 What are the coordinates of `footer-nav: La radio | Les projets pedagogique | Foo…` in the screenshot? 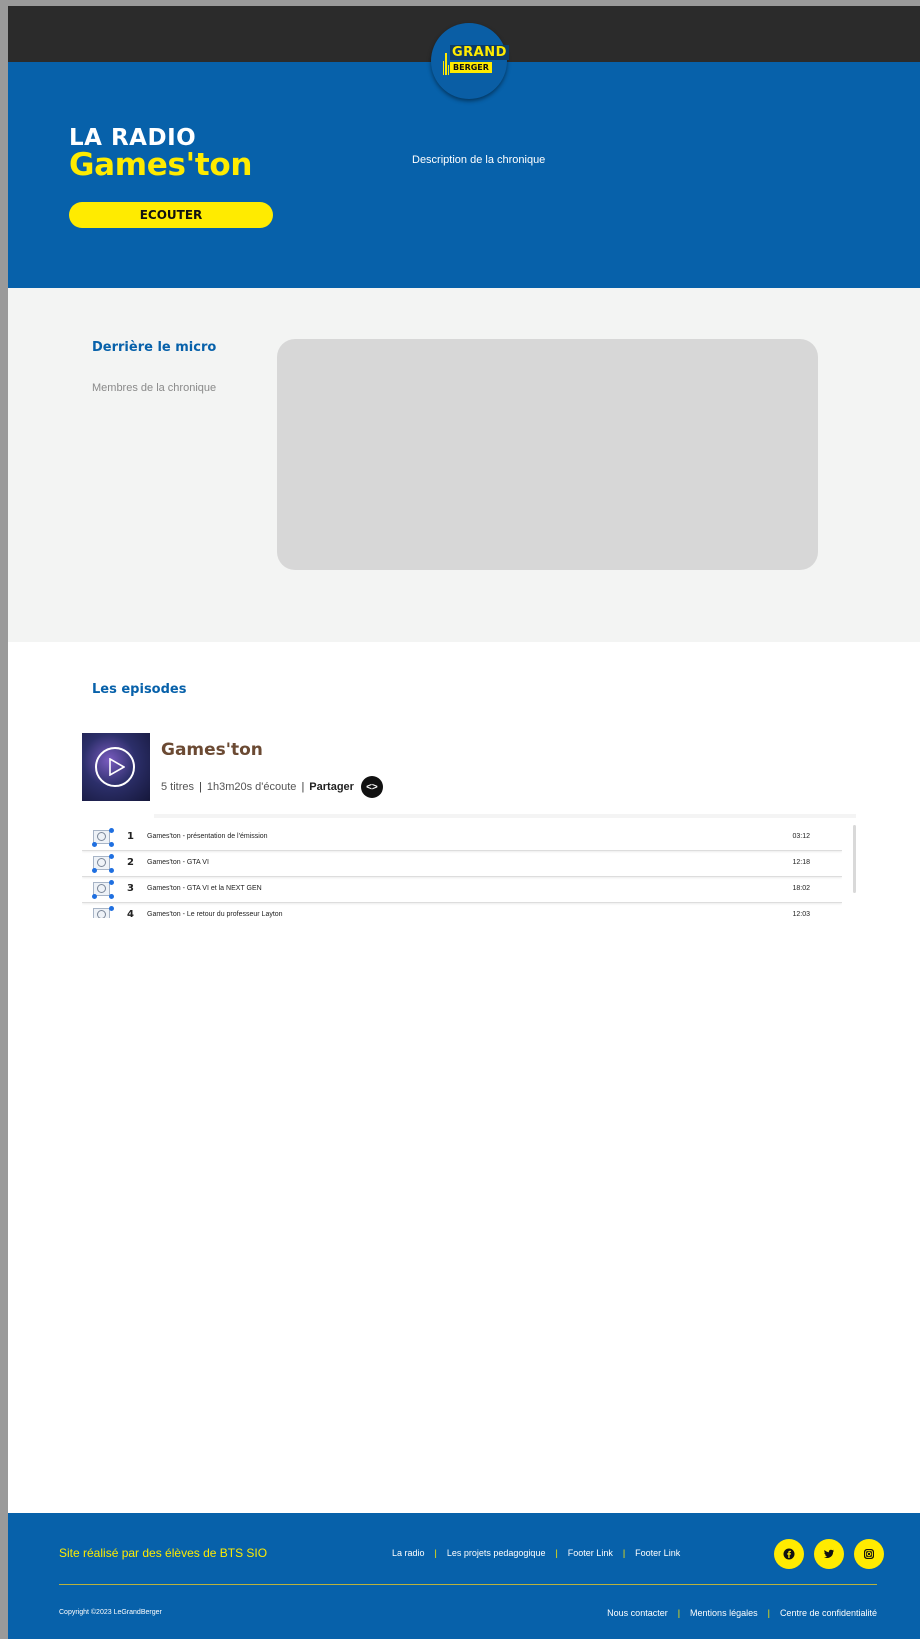 It's located at (536, 1553).